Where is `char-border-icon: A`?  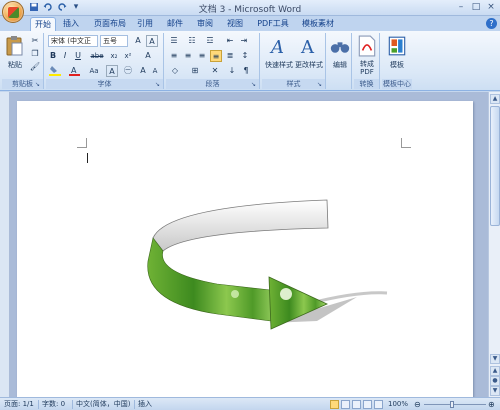 char-border-icon: A is located at coordinates (112, 71).